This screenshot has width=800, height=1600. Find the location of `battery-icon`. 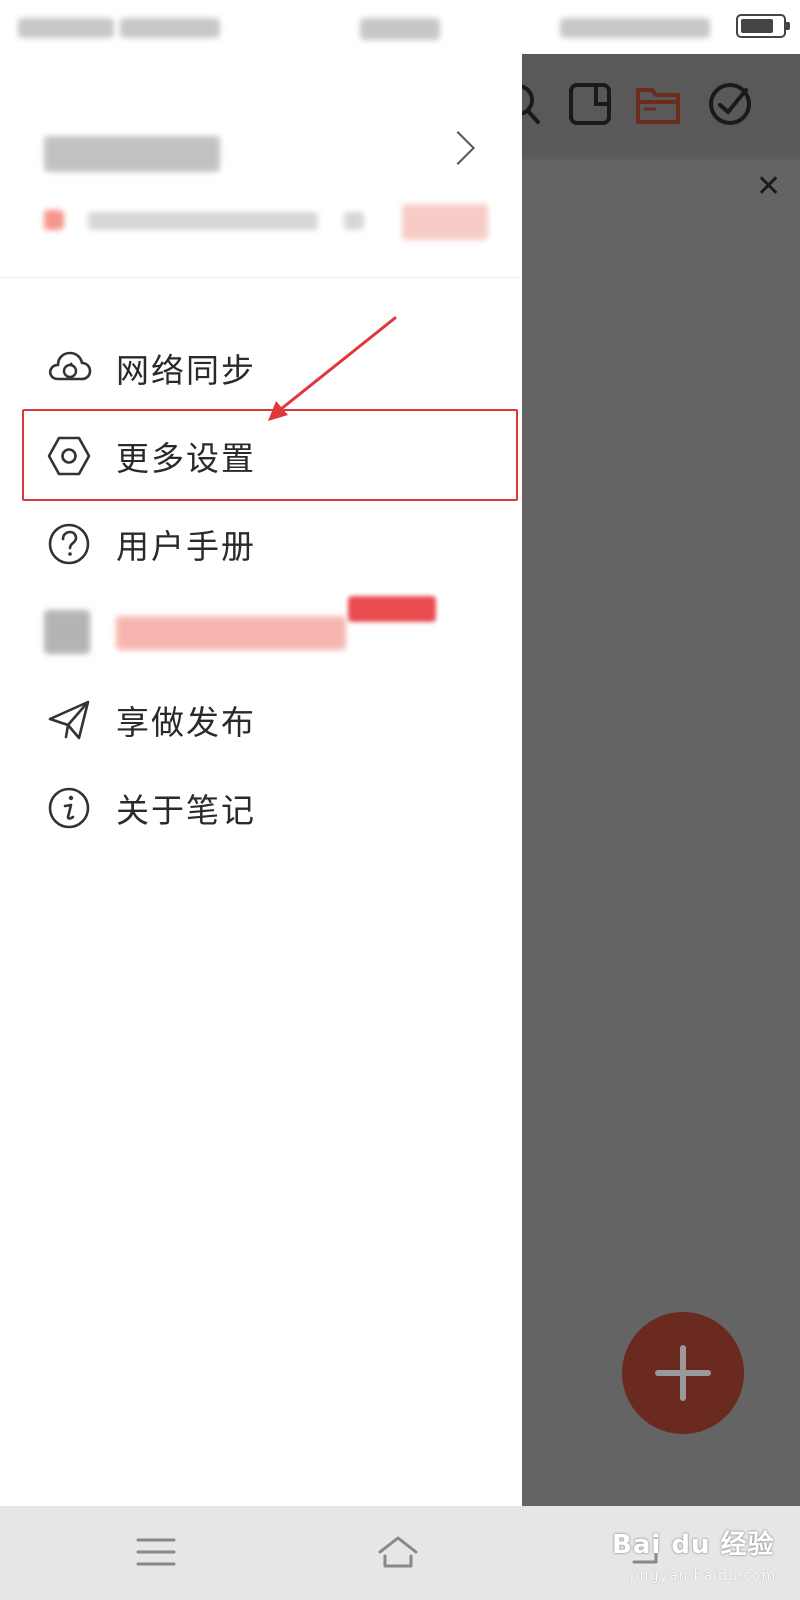

battery-icon is located at coordinates (763, 26).